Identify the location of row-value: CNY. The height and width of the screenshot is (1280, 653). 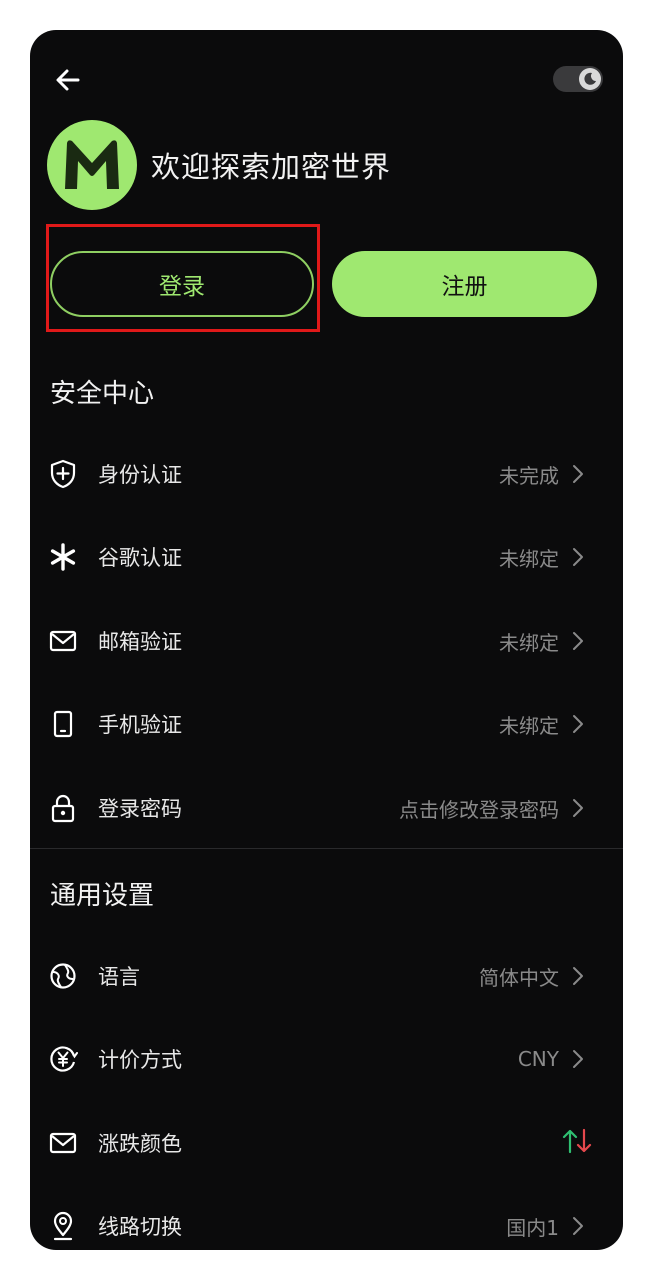
(538, 1059).